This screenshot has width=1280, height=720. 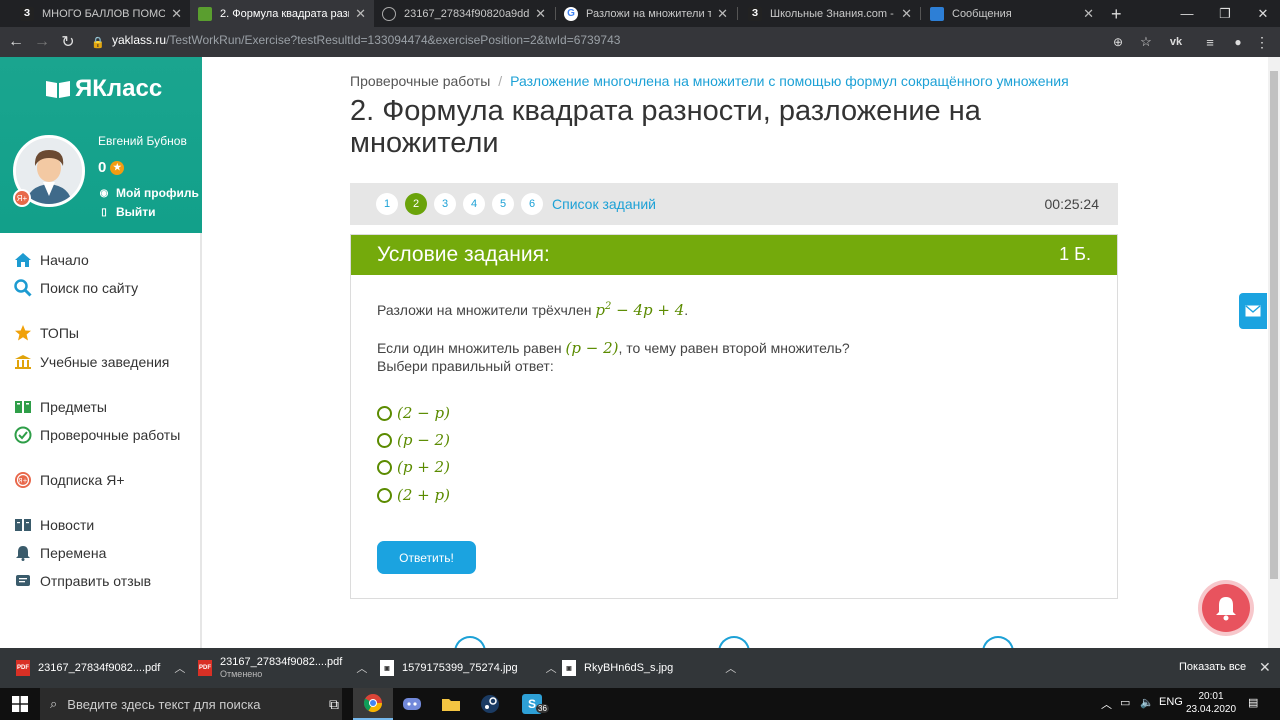 I want to click on download-item: ▣ 1579175399_75274.jpg ︿, so click(x=468, y=668).